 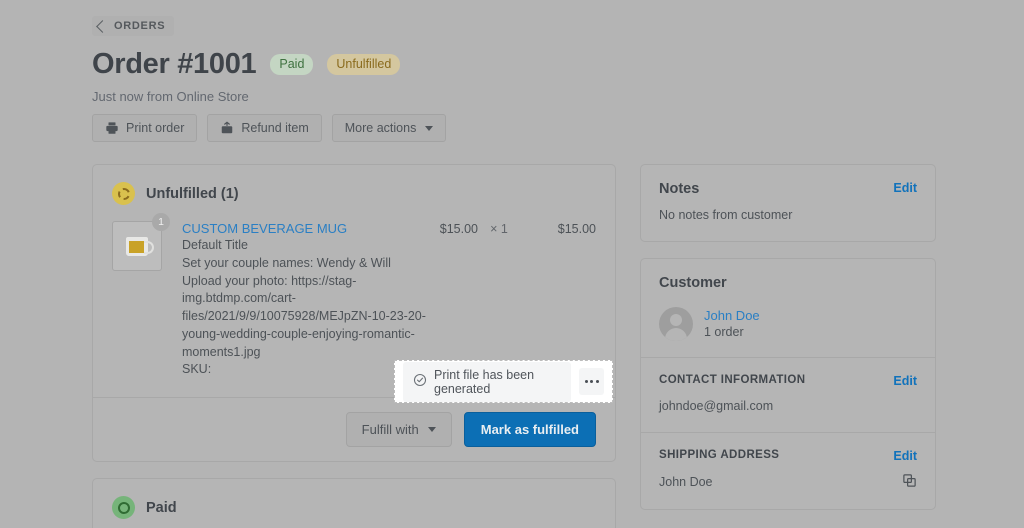 I want to click on line-item-sku: SKU:, so click(x=197, y=369).